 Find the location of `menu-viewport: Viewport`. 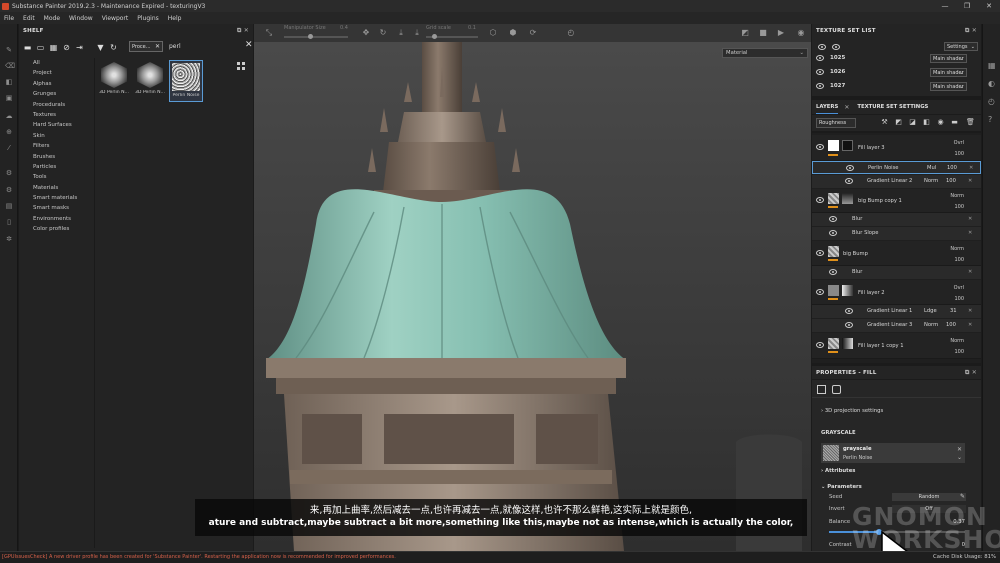

menu-viewport: Viewport is located at coordinates (115, 18).